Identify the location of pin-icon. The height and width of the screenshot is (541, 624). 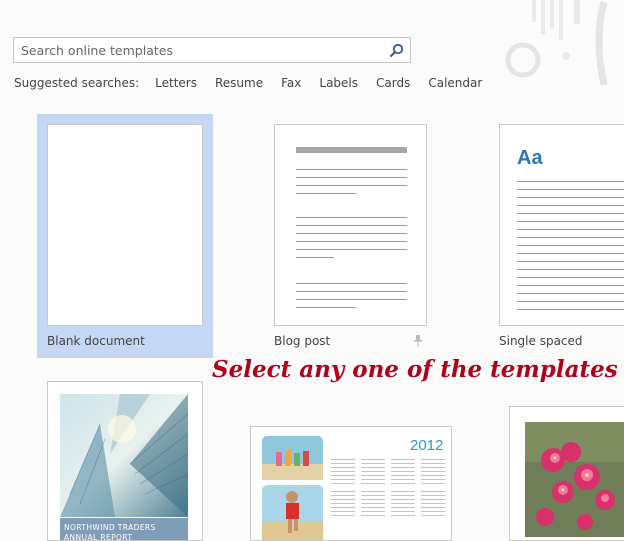
(418, 341).